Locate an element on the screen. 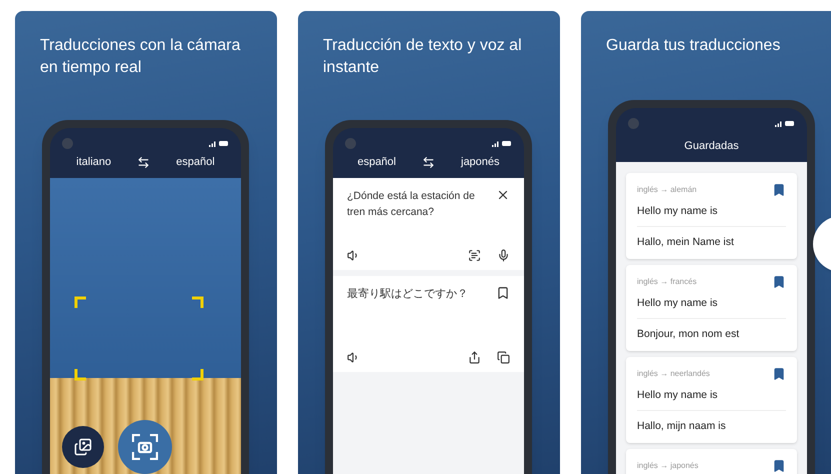 This screenshot has height=474, width=831. microphone-icon is located at coordinates (503, 255).